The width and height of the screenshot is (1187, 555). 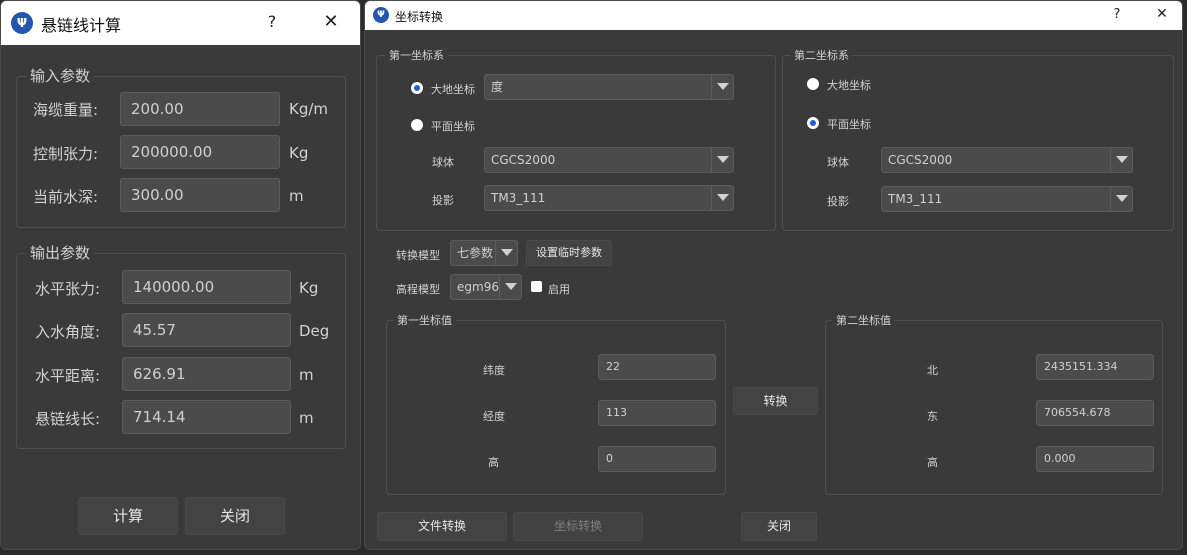 What do you see at coordinates (609, 160) in the screenshot?
I see `first-ellipsoid-select: CGCS2000` at bounding box center [609, 160].